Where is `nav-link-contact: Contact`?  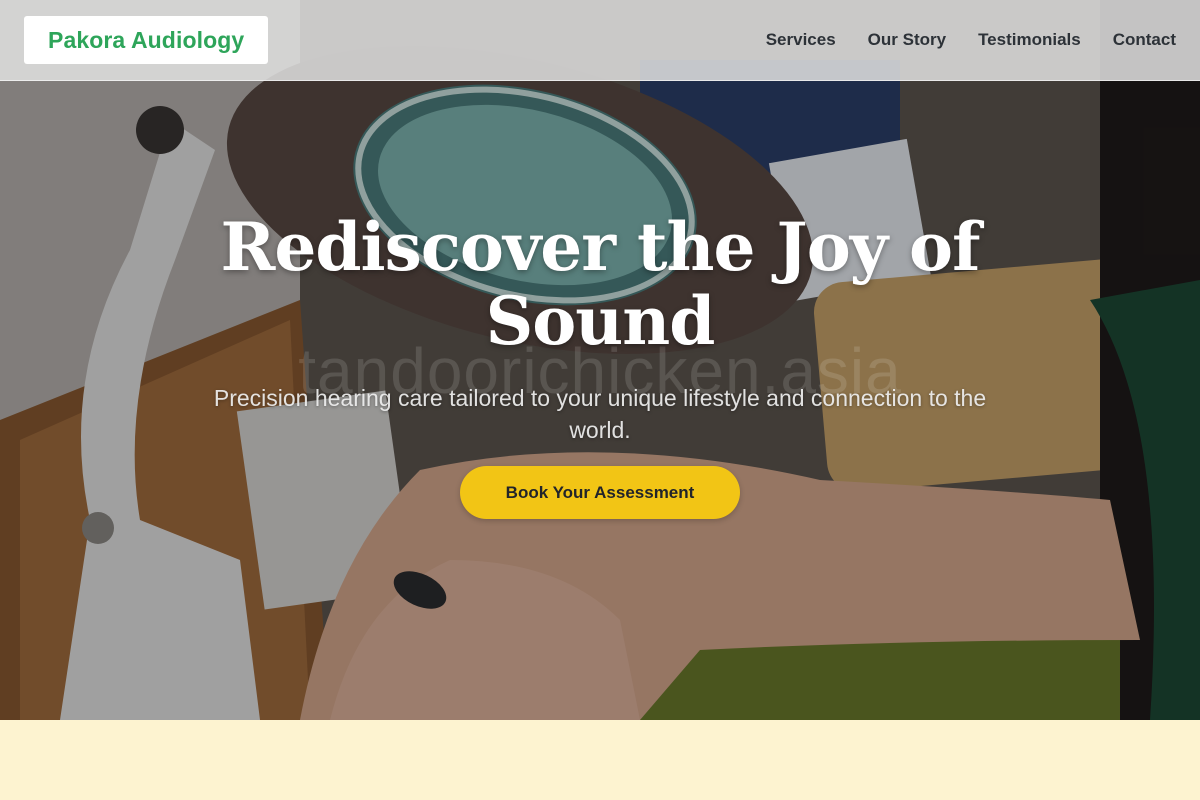 nav-link-contact: Contact is located at coordinates (1144, 40).